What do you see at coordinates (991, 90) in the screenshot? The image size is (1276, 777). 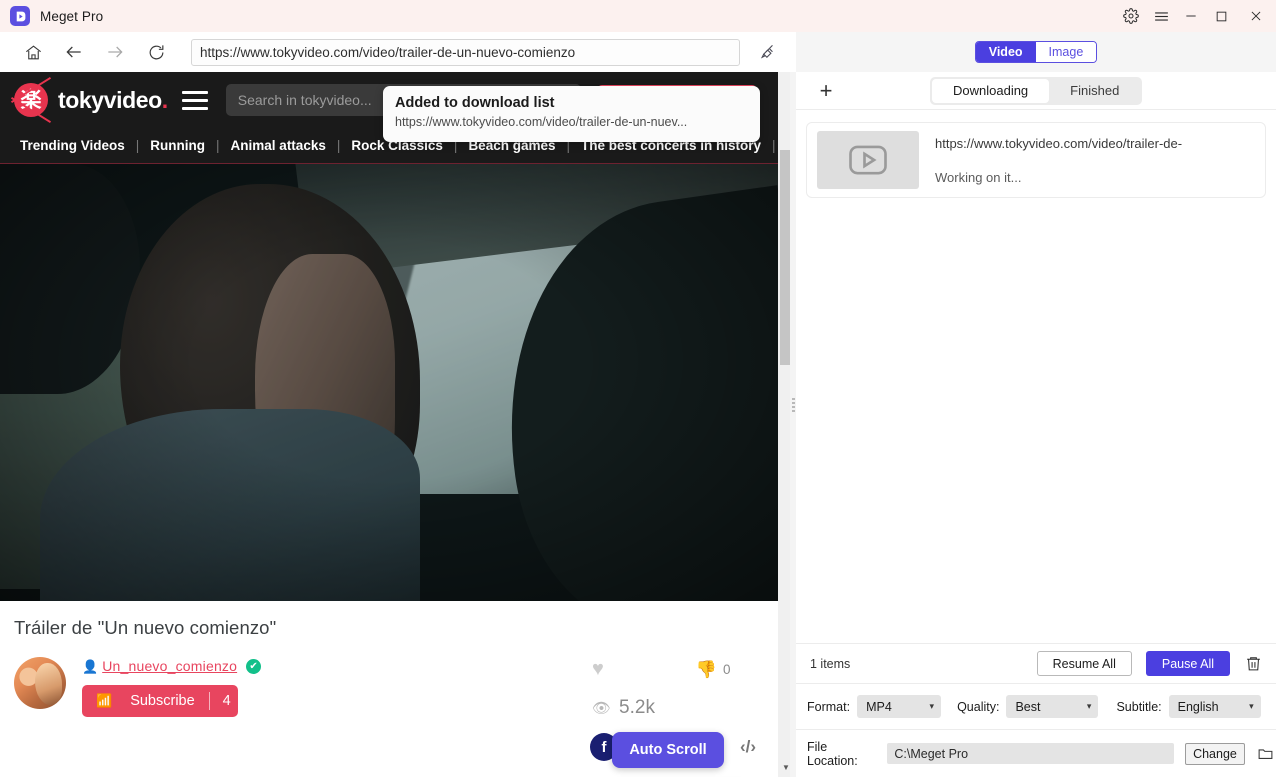 I see `tab-downloading: Downloading` at bounding box center [991, 90].